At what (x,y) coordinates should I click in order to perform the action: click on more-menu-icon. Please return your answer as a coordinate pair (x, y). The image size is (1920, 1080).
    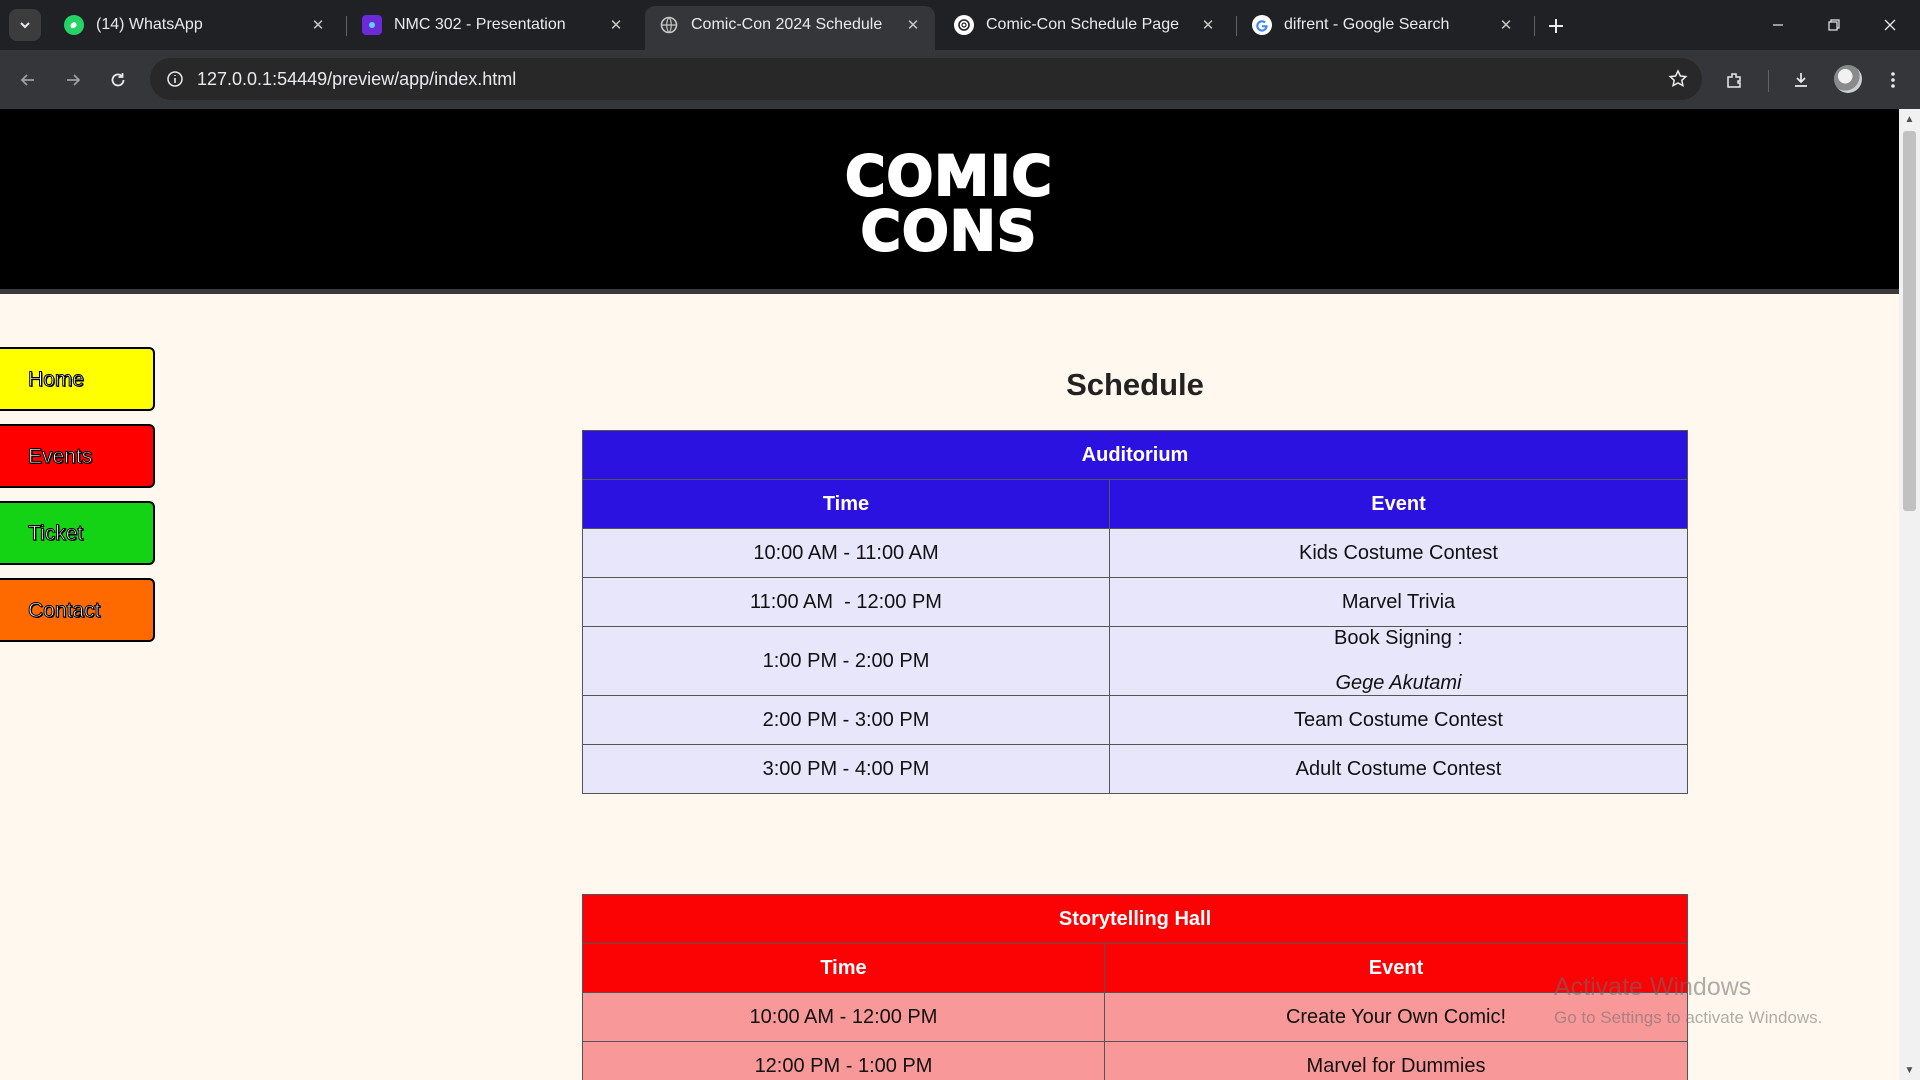
    Looking at the image, I should click on (1893, 80).